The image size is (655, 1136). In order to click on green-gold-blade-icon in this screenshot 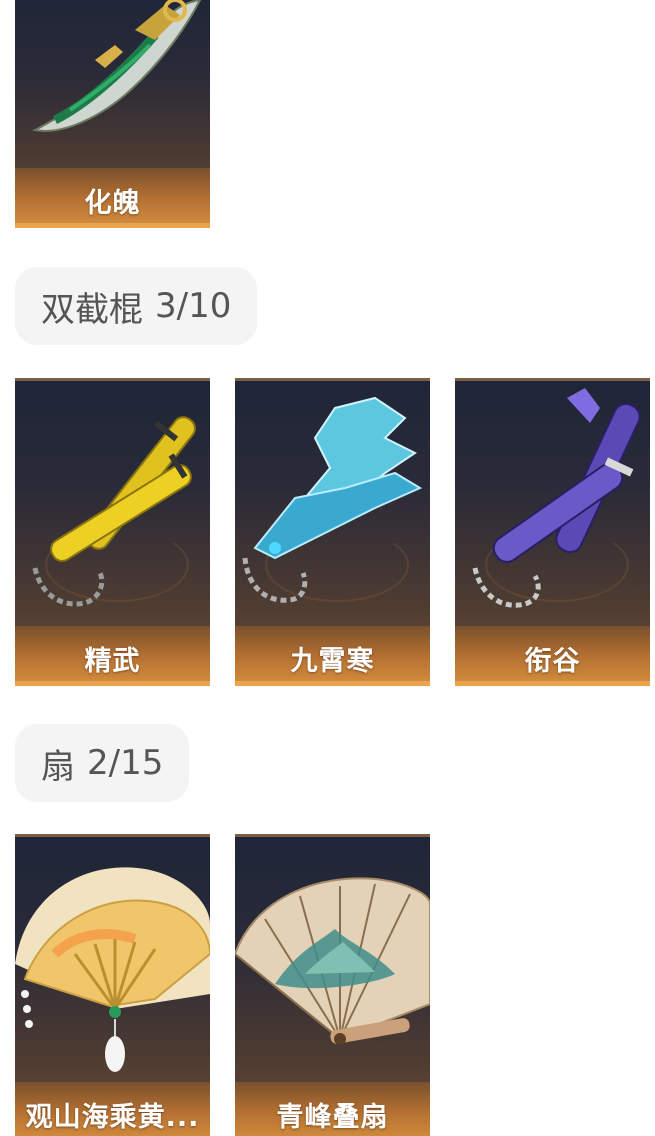, I will do `click(116, 66)`.